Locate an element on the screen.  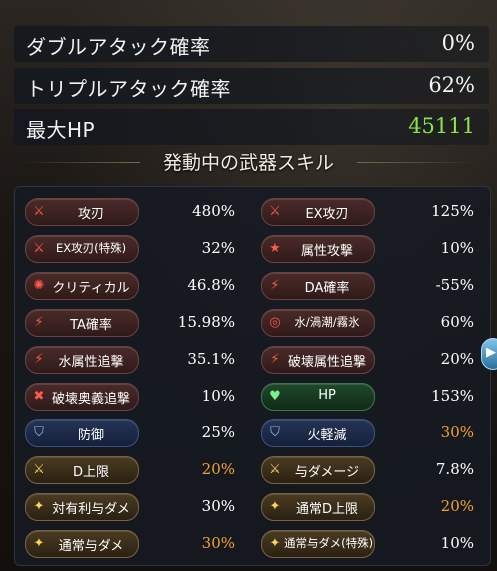
skill-badge: ⚡ DA確率 is located at coordinates (318, 285).